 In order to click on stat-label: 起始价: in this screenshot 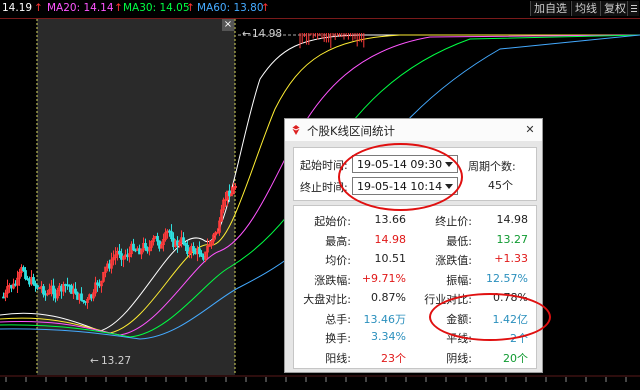, I will do `click(332, 221)`.